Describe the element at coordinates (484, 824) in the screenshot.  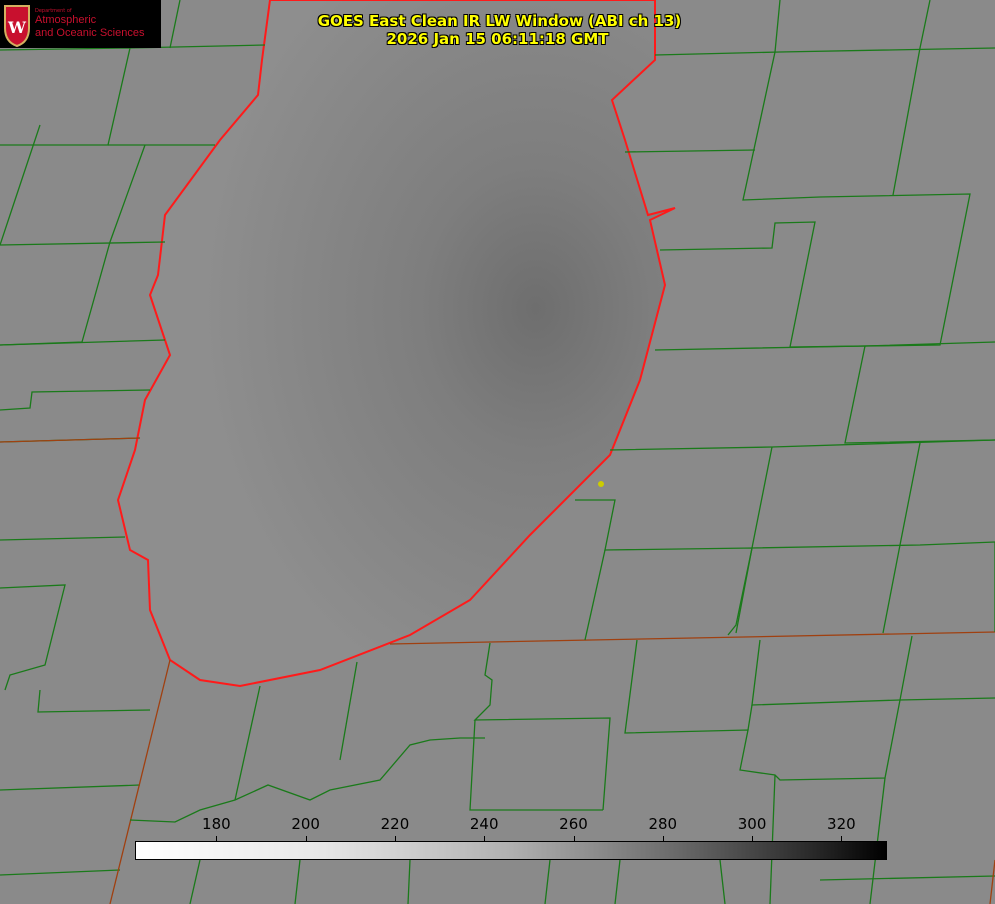
I see `colorbar-tick-label: 240` at that location.